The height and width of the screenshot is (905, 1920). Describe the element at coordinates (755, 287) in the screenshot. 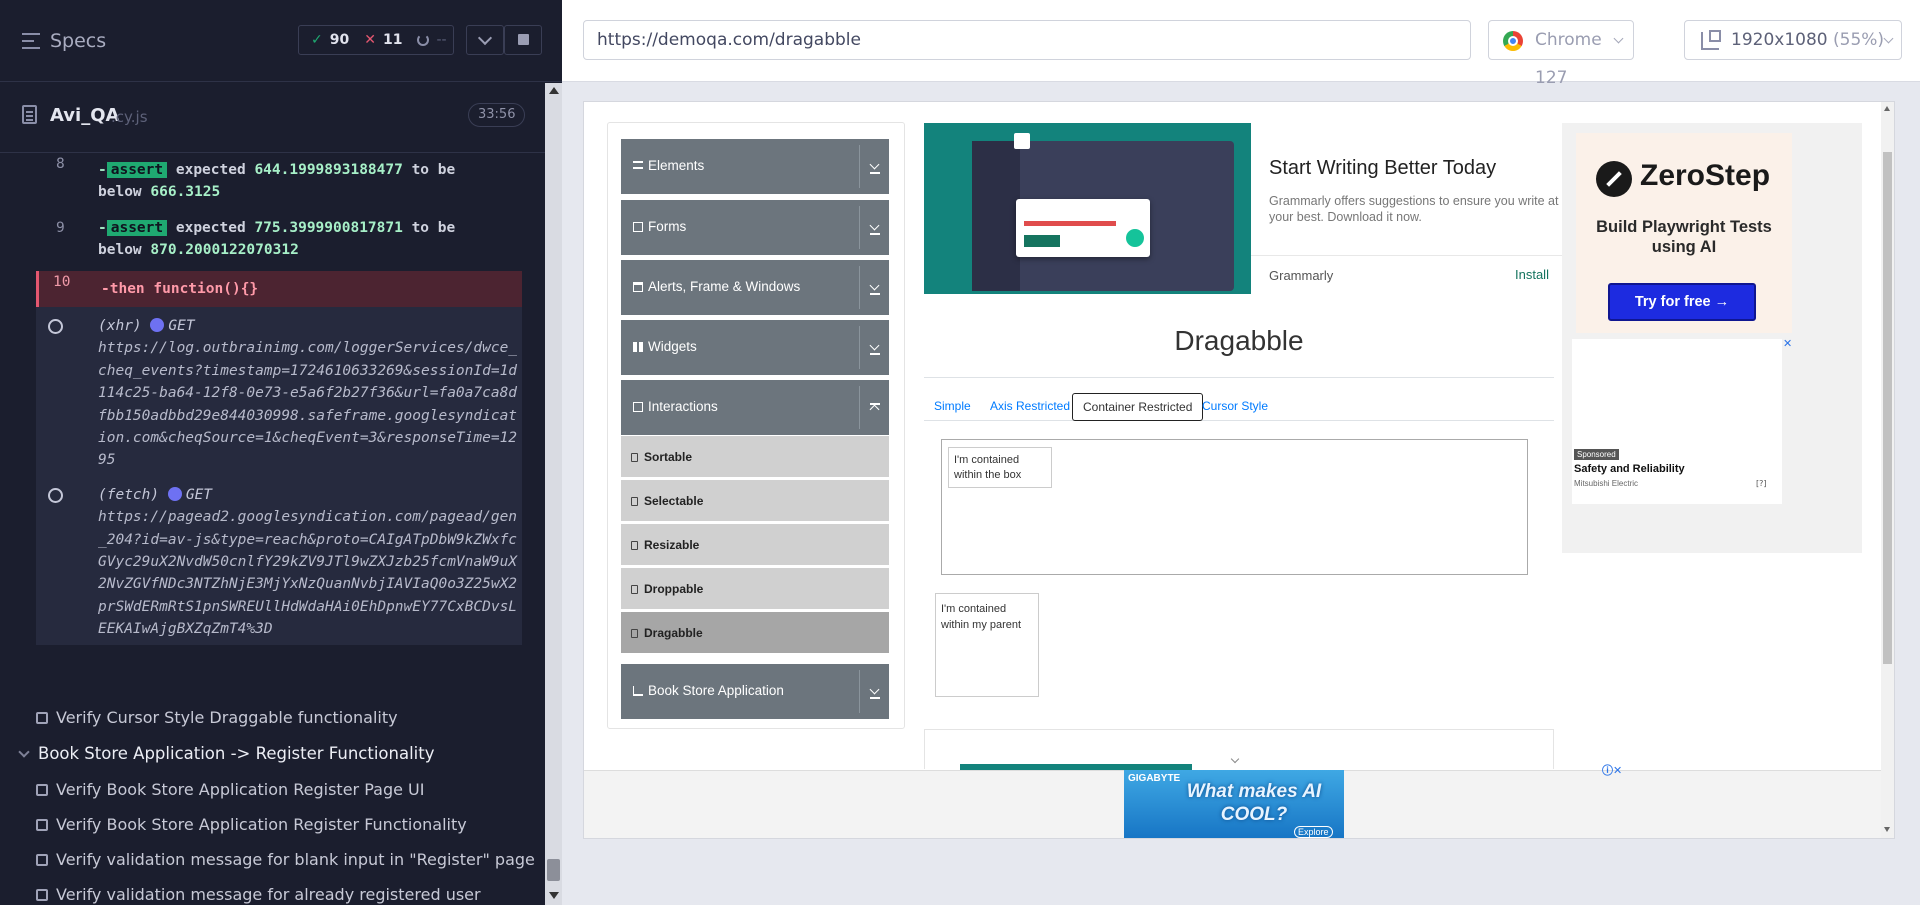

I see `menu-group-alerts: Alerts, Frame & Windows` at that location.